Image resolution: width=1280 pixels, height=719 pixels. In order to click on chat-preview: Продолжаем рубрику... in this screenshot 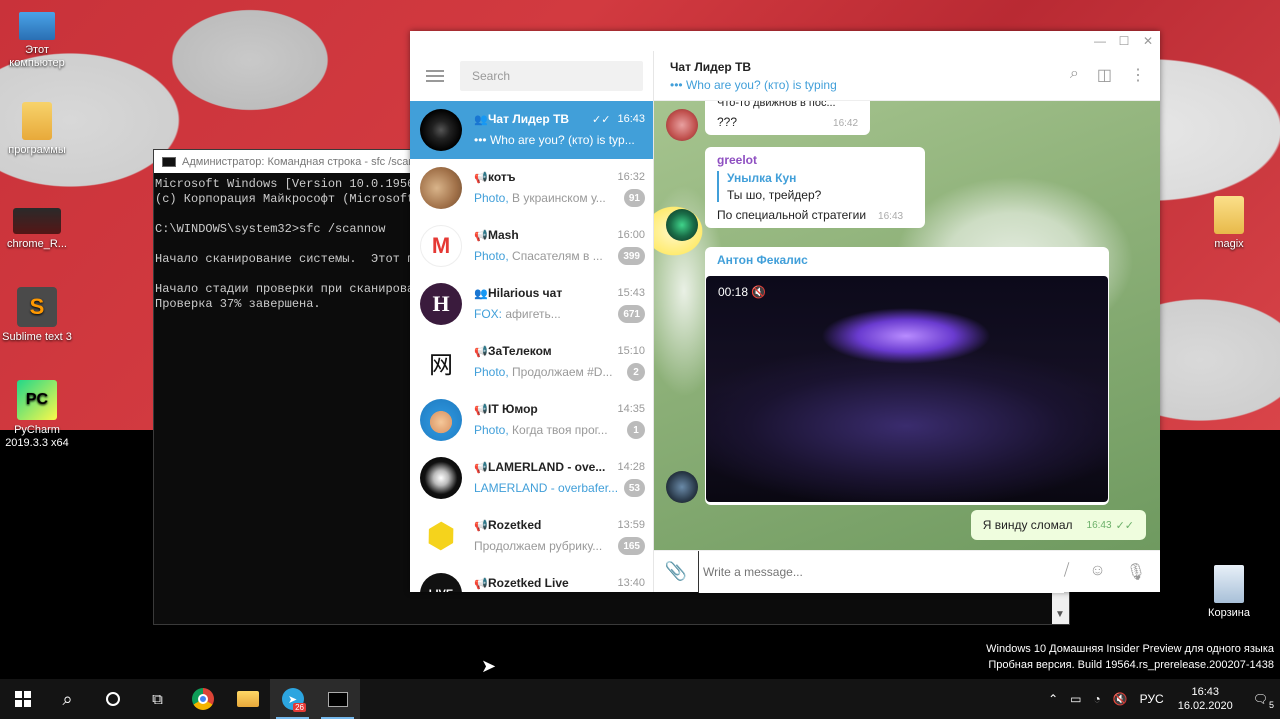, I will do `click(538, 546)`.